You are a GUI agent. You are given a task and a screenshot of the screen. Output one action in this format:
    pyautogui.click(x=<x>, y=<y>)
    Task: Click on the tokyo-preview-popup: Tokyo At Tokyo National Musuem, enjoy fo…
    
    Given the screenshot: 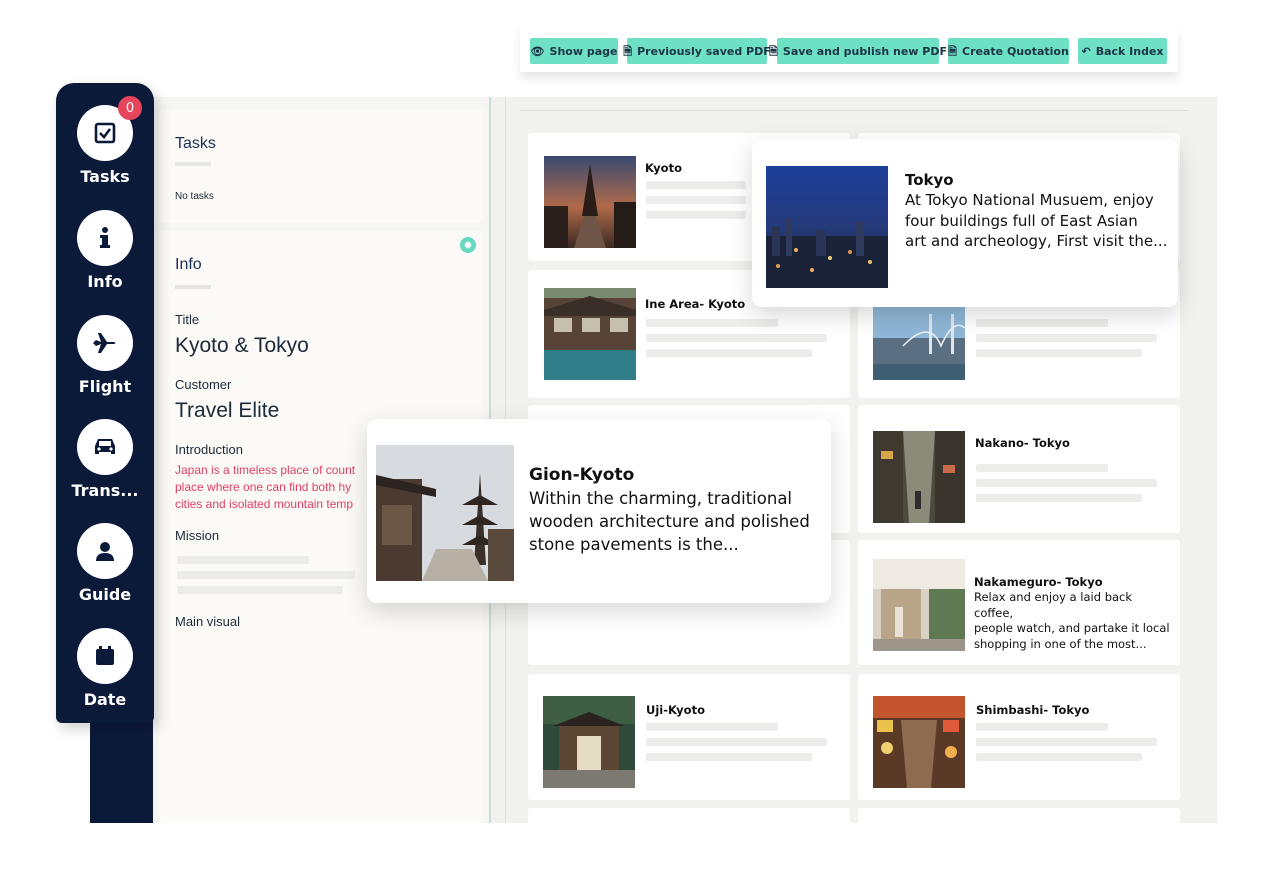 What is the action you would take?
    pyautogui.click(x=965, y=223)
    